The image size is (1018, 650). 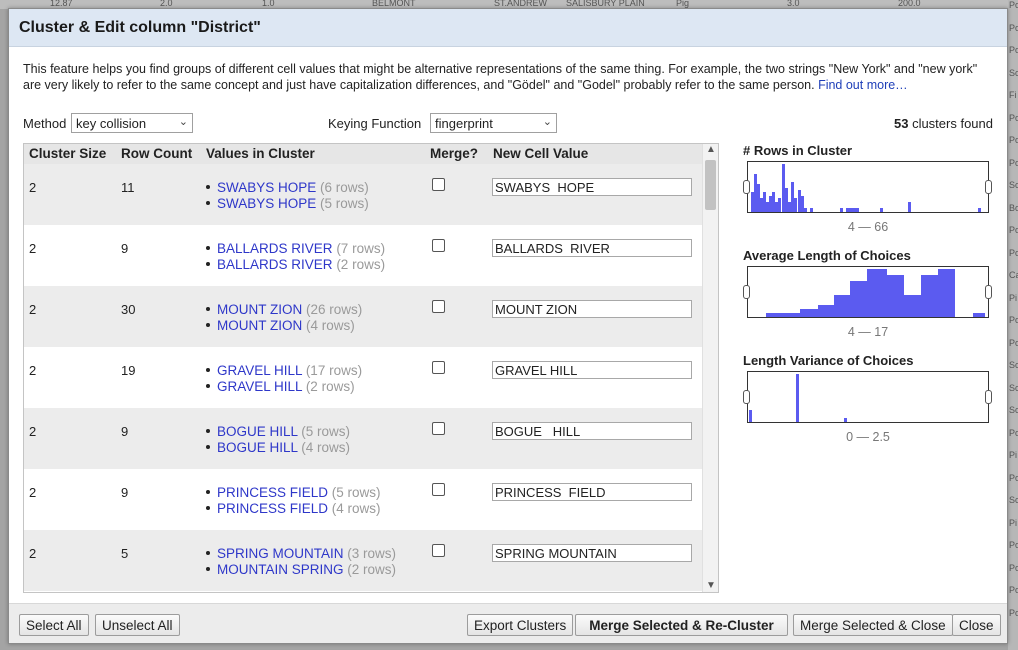 I want to click on length-histogram-chart, so click(x=875, y=293).